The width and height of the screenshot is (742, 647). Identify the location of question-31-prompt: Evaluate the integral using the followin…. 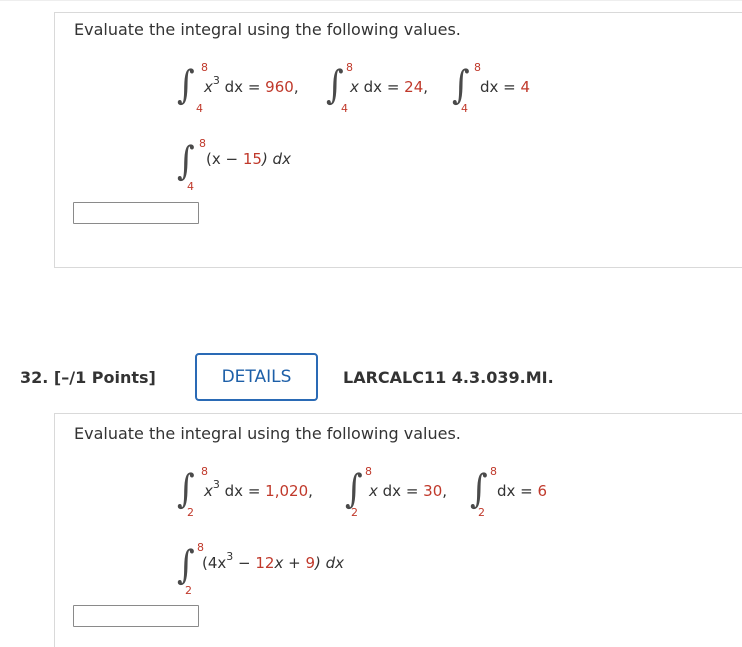
(267, 29).